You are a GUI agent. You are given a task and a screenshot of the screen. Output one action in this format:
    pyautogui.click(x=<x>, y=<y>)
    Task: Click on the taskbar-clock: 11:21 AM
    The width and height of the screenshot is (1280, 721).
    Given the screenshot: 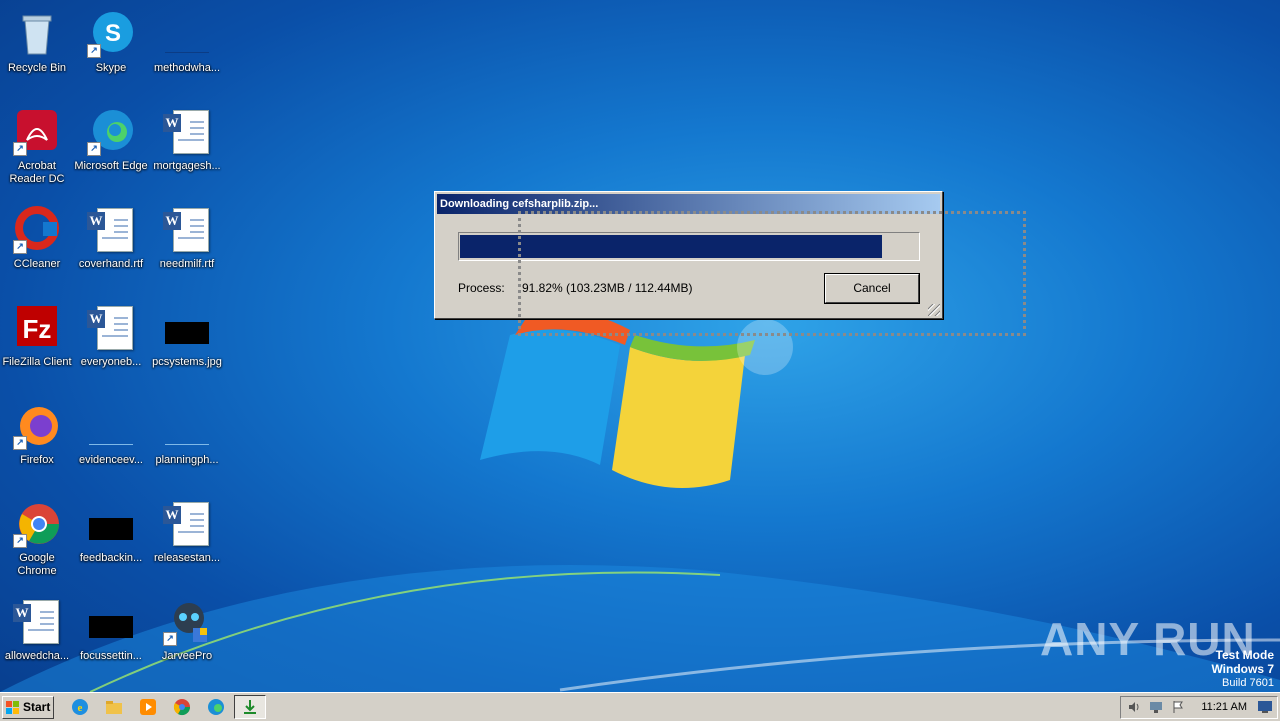 What is the action you would take?
    pyautogui.click(x=1224, y=707)
    